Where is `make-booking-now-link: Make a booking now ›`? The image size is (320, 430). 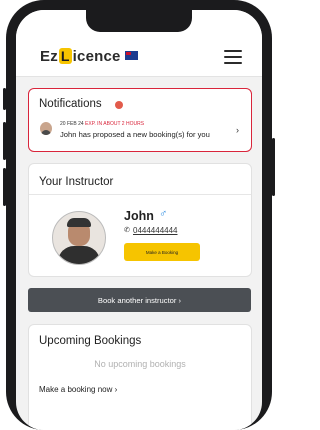 make-booking-now-link: Make a booking now › is located at coordinates (78, 389).